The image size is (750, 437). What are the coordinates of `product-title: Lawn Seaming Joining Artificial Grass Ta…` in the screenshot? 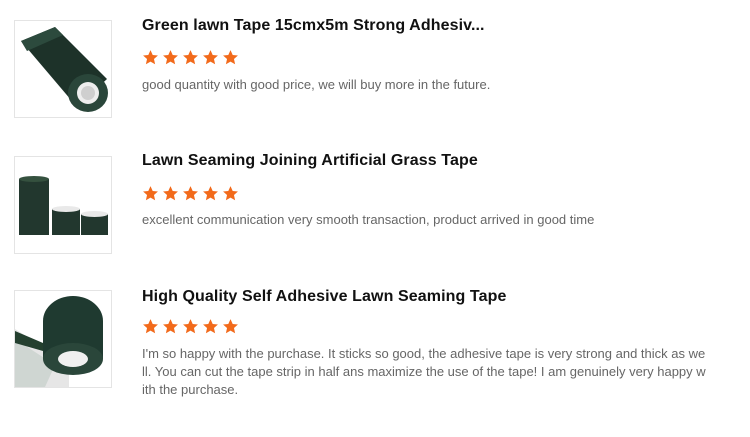 It's located at (310, 161).